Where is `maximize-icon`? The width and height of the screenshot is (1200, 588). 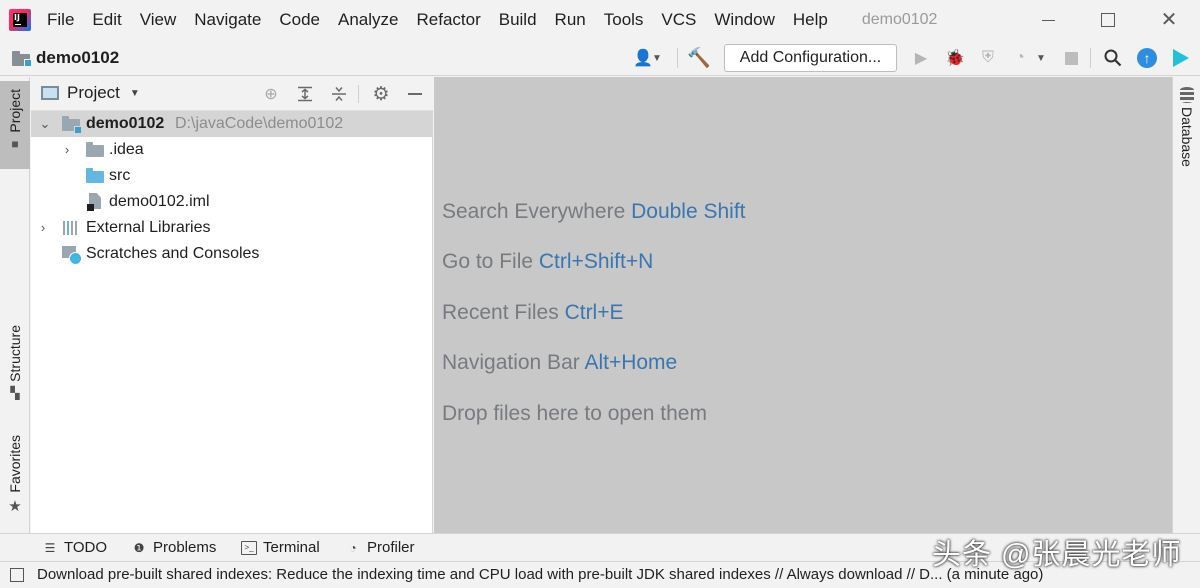
maximize-icon is located at coordinates (1108, 20).